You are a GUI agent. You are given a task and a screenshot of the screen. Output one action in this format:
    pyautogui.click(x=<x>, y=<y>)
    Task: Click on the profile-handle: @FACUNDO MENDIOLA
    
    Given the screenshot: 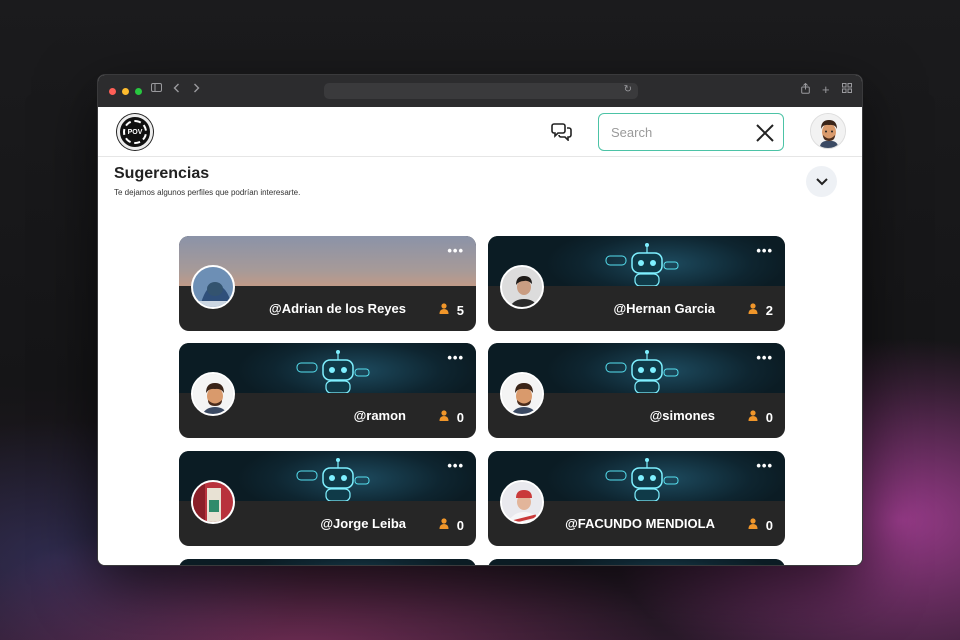 What is the action you would take?
    pyautogui.click(x=640, y=523)
    